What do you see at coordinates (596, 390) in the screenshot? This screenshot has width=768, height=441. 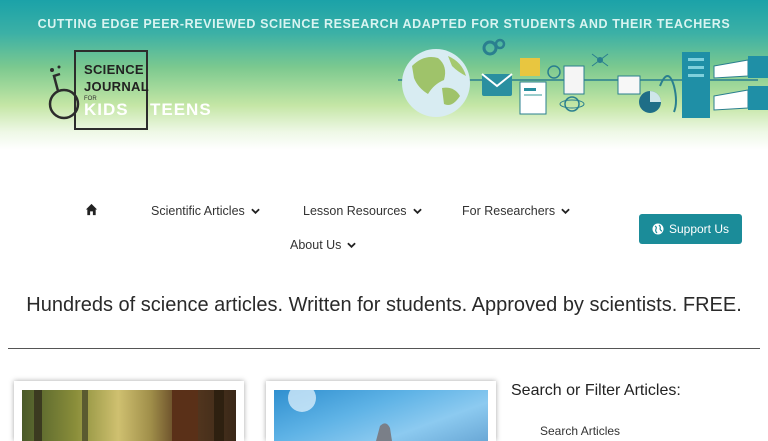 I see `filter-articles-heading: Search or Filter Articles:` at bounding box center [596, 390].